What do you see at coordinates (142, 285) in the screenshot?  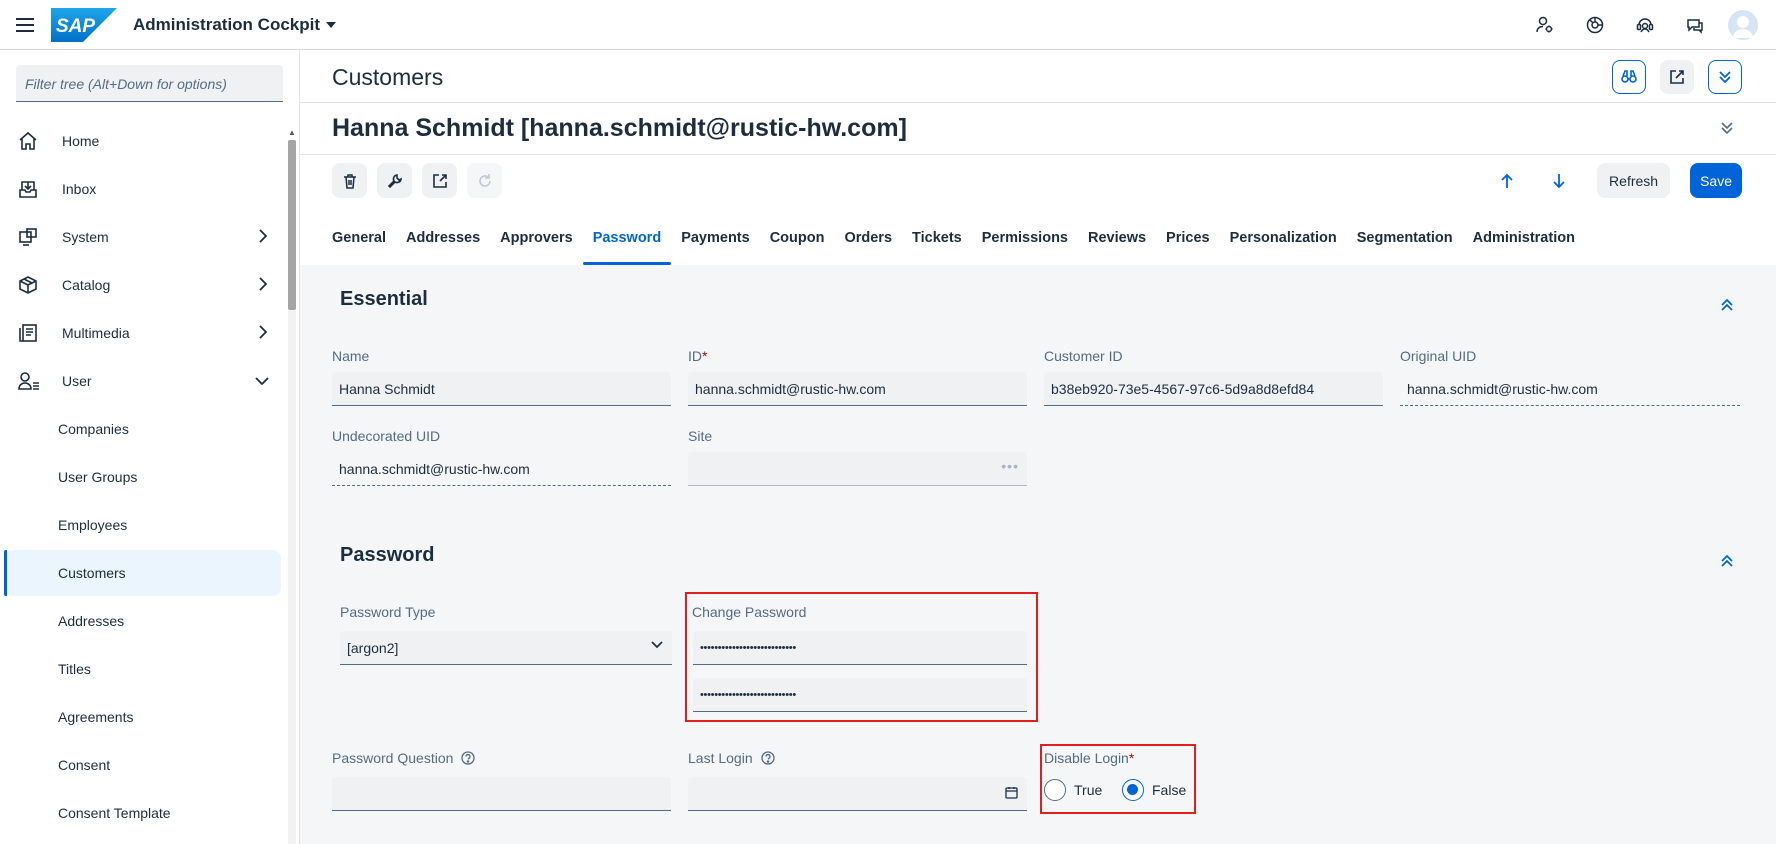 I see `sidebar-item-catalog: Catalog` at bounding box center [142, 285].